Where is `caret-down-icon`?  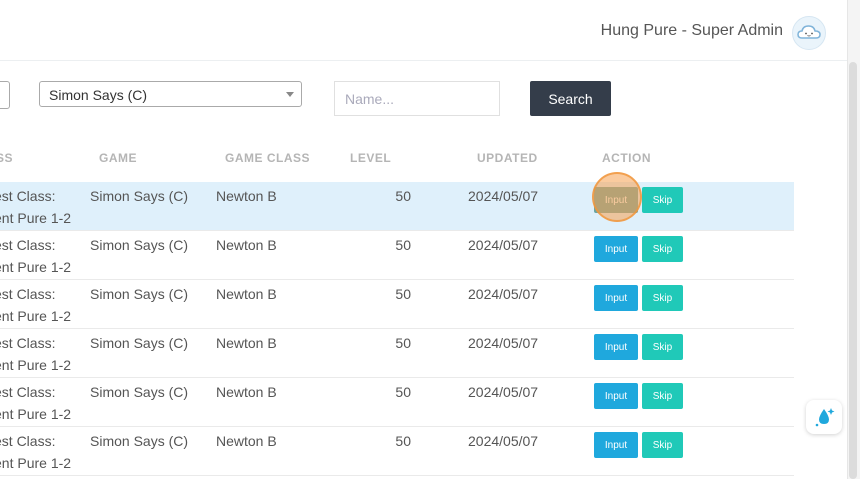 caret-down-icon is located at coordinates (290, 94).